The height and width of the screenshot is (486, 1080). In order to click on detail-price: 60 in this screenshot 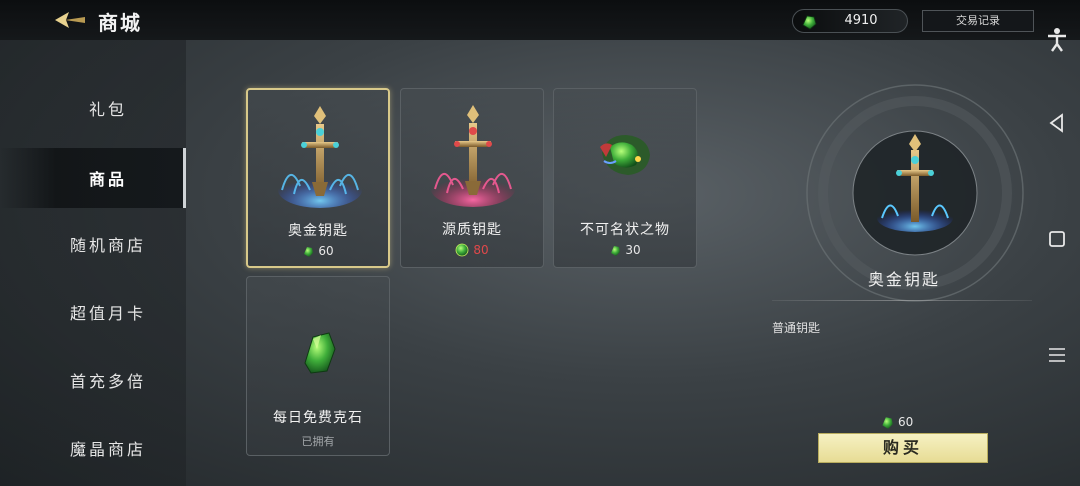, I will do `click(910, 422)`.